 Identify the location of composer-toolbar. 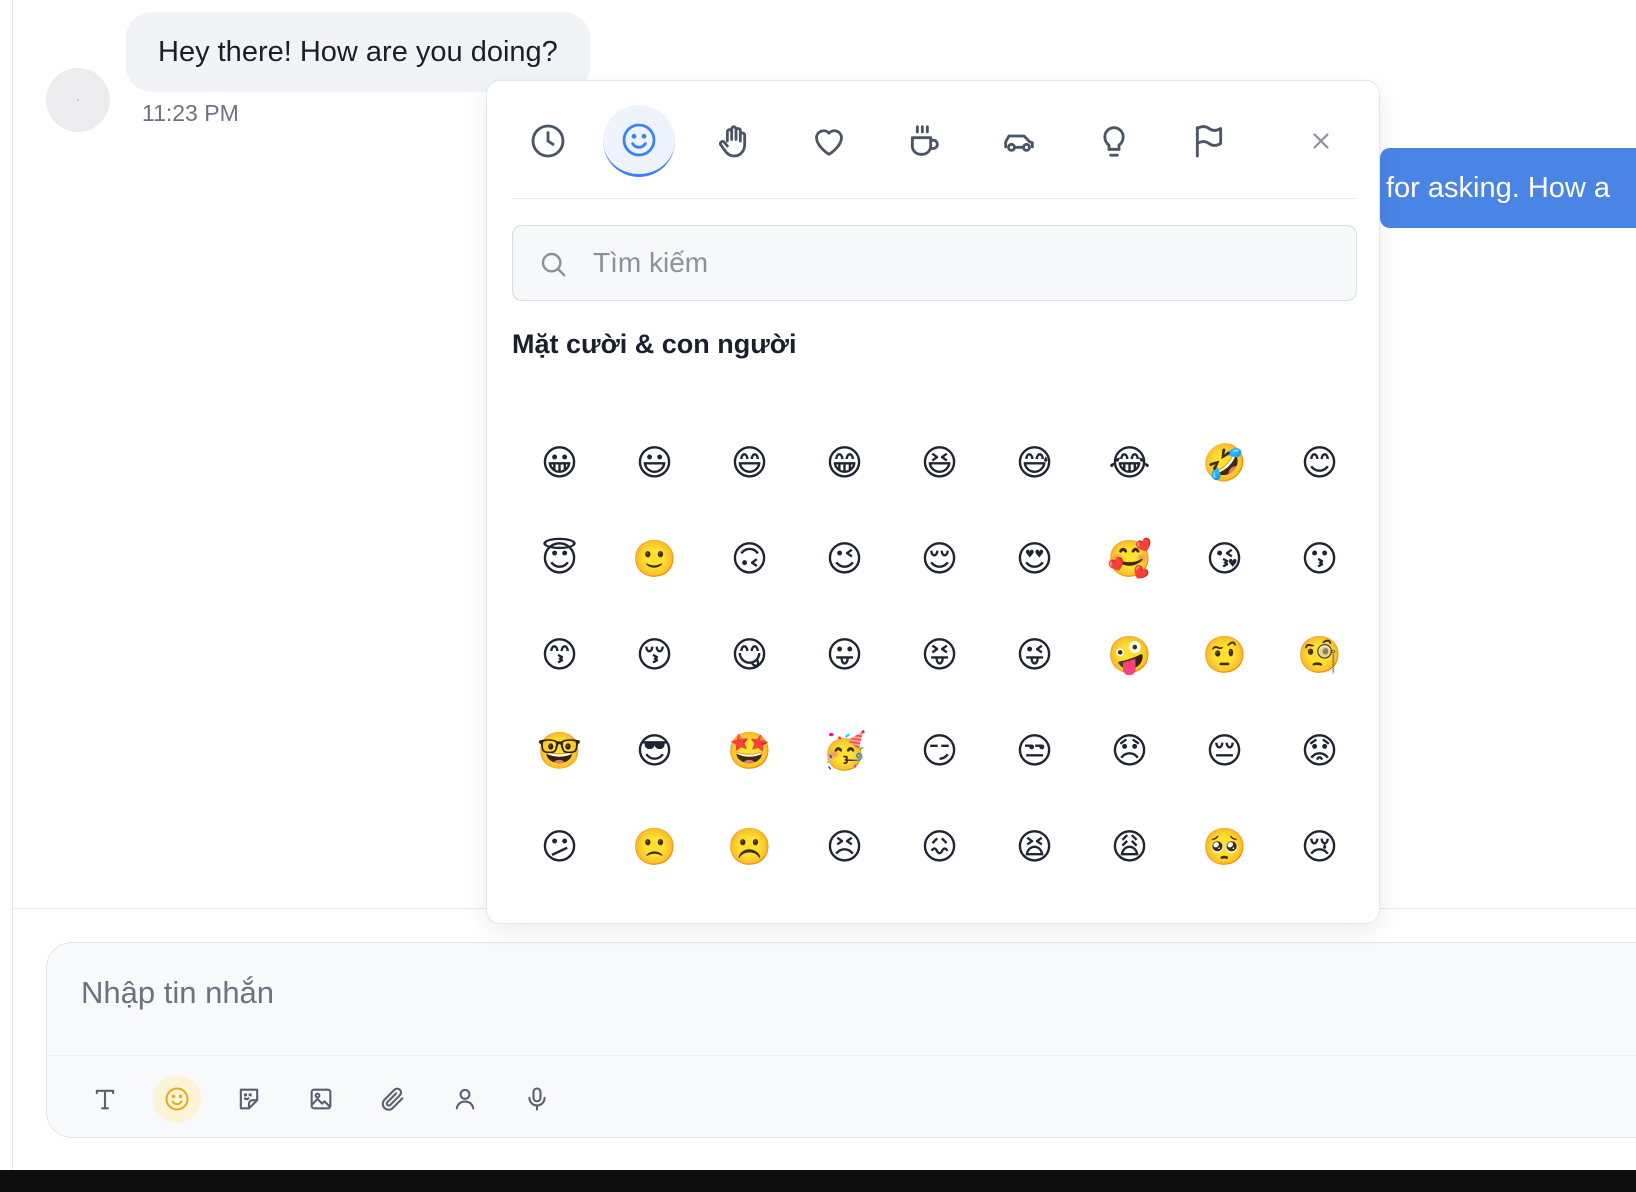
(321, 1099).